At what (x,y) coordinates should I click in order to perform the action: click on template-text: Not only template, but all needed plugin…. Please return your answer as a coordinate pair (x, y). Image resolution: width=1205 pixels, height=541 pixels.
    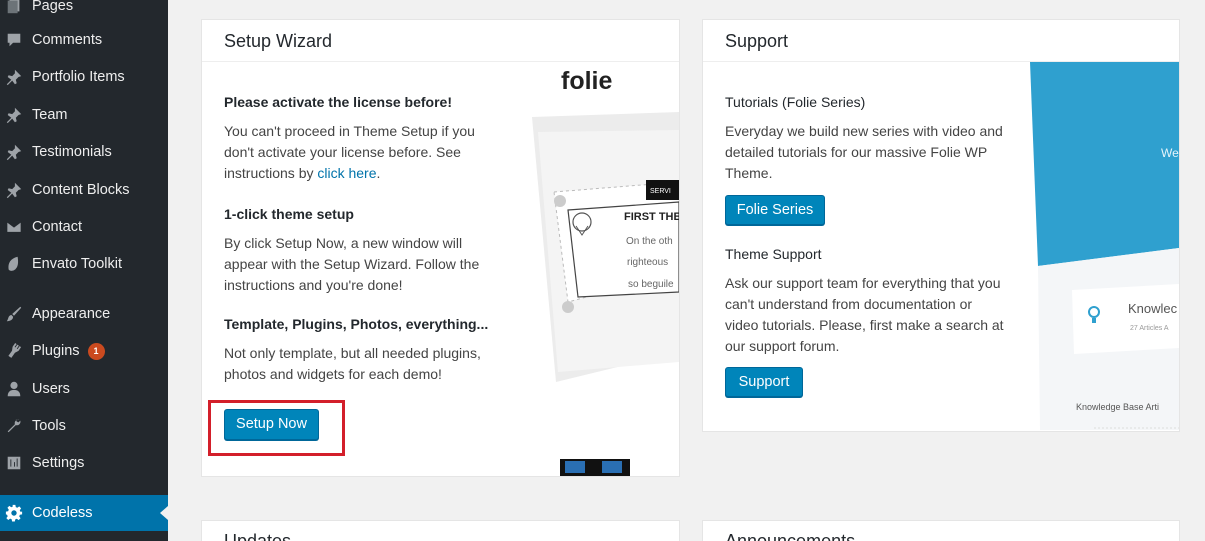
    Looking at the image, I should click on (352, 363).